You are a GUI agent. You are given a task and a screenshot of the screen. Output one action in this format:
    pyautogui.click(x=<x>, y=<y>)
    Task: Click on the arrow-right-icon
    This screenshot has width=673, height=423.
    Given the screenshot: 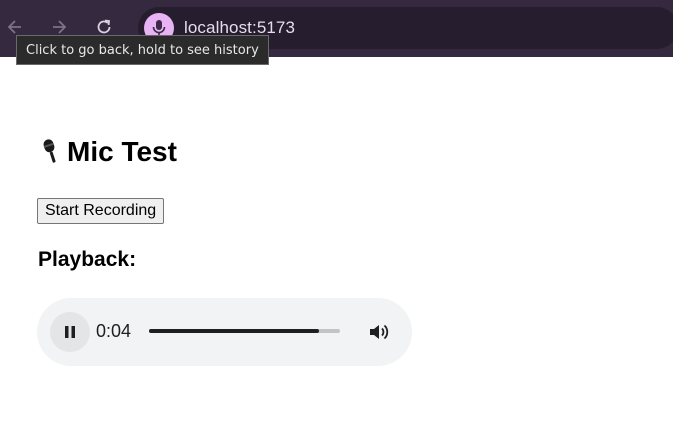 What is the action you would take?
    pyautogui.click(x=60, y=27)
    